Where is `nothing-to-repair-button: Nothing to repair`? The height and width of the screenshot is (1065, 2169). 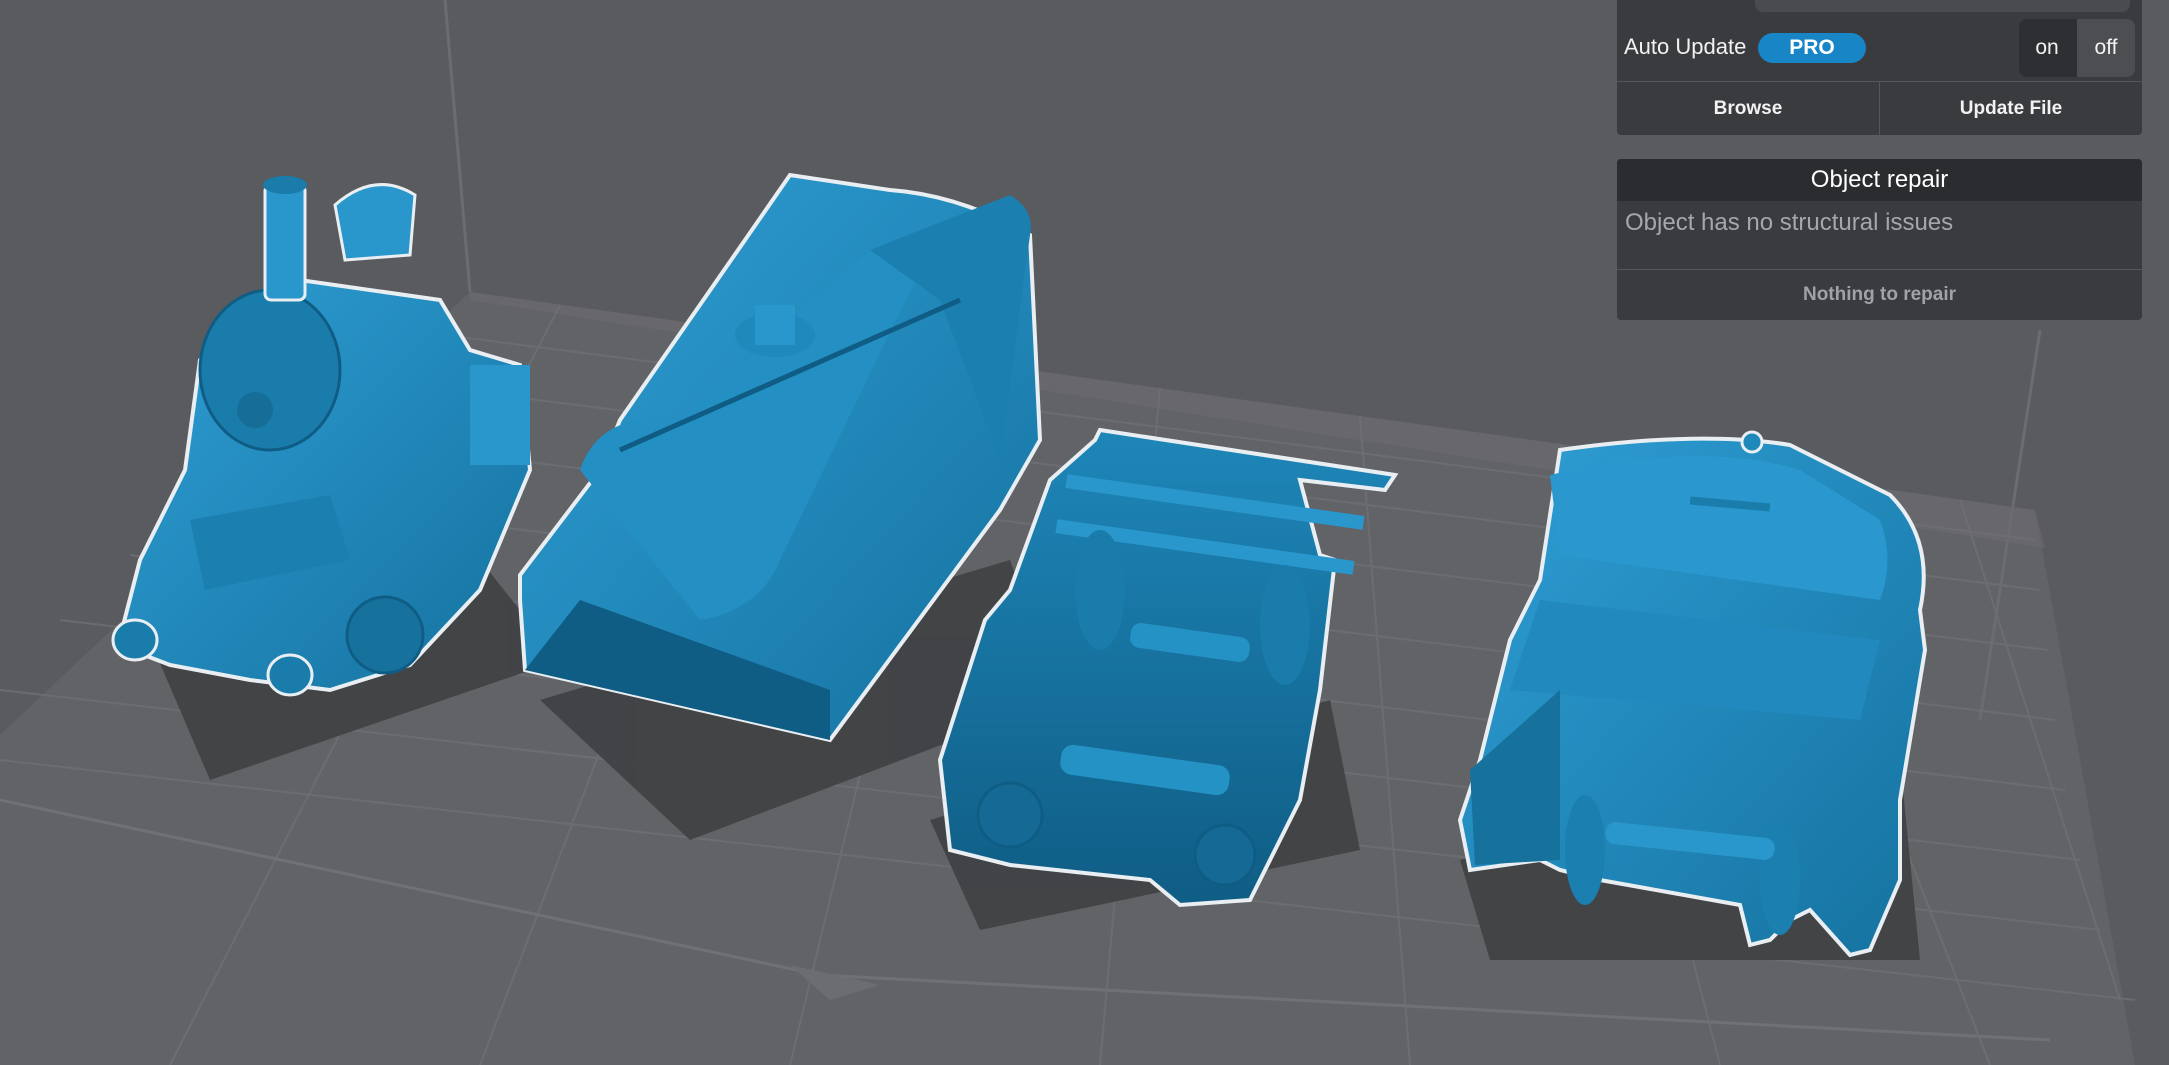 nothing-to-repair-button: Nothing to repair is located at coordinates (1879, 294).